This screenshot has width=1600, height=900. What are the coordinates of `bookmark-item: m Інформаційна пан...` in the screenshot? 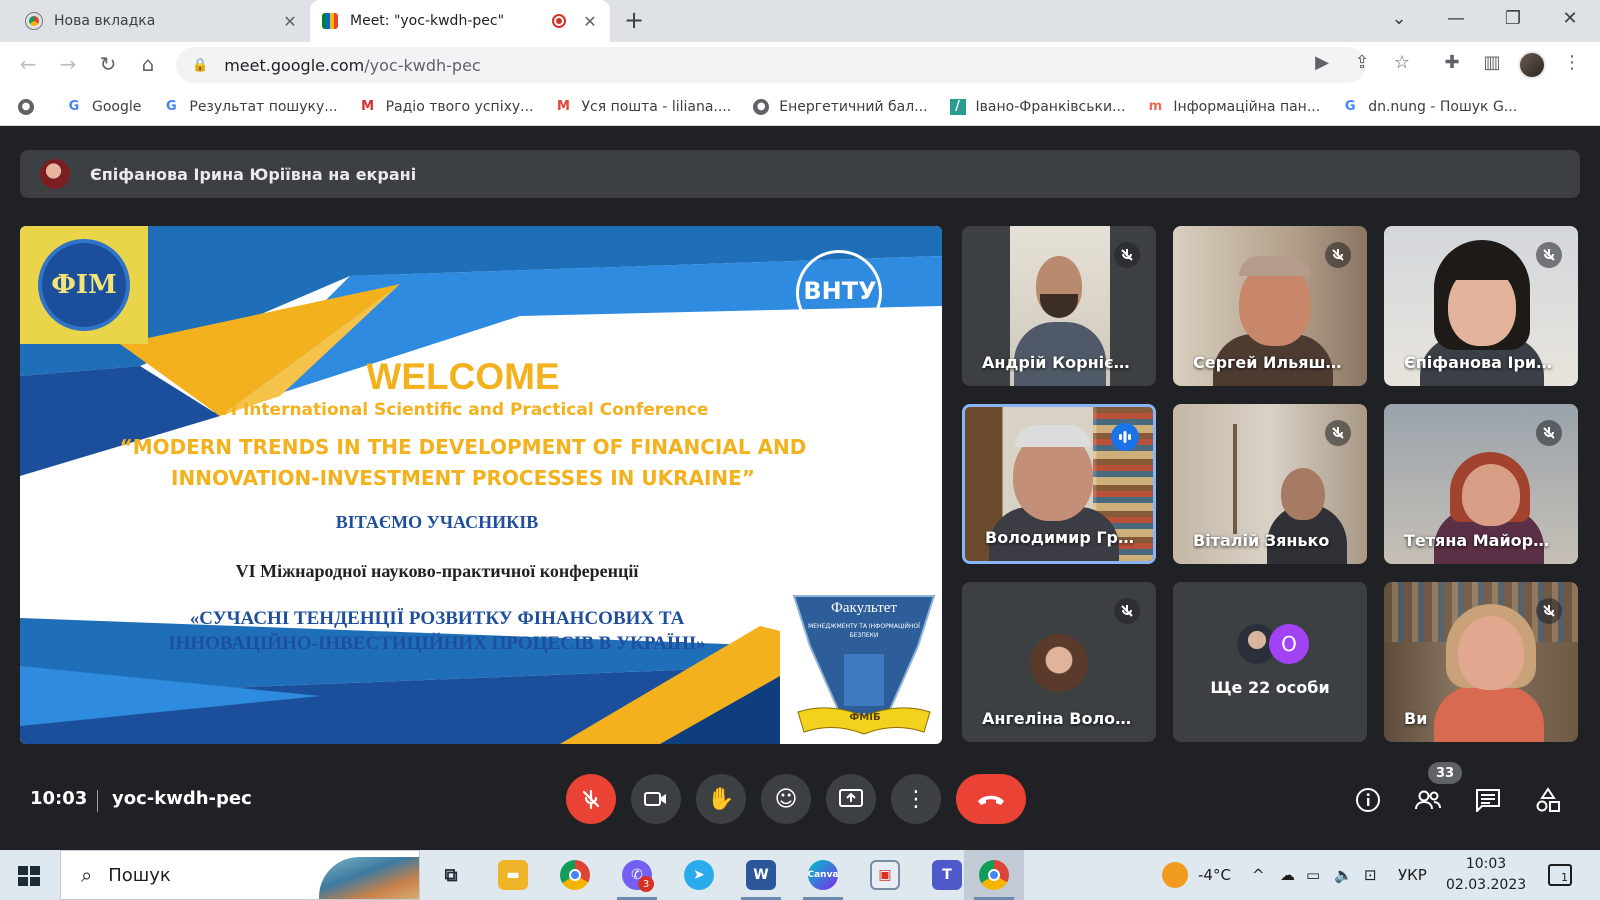 It's located at (1234, 107).